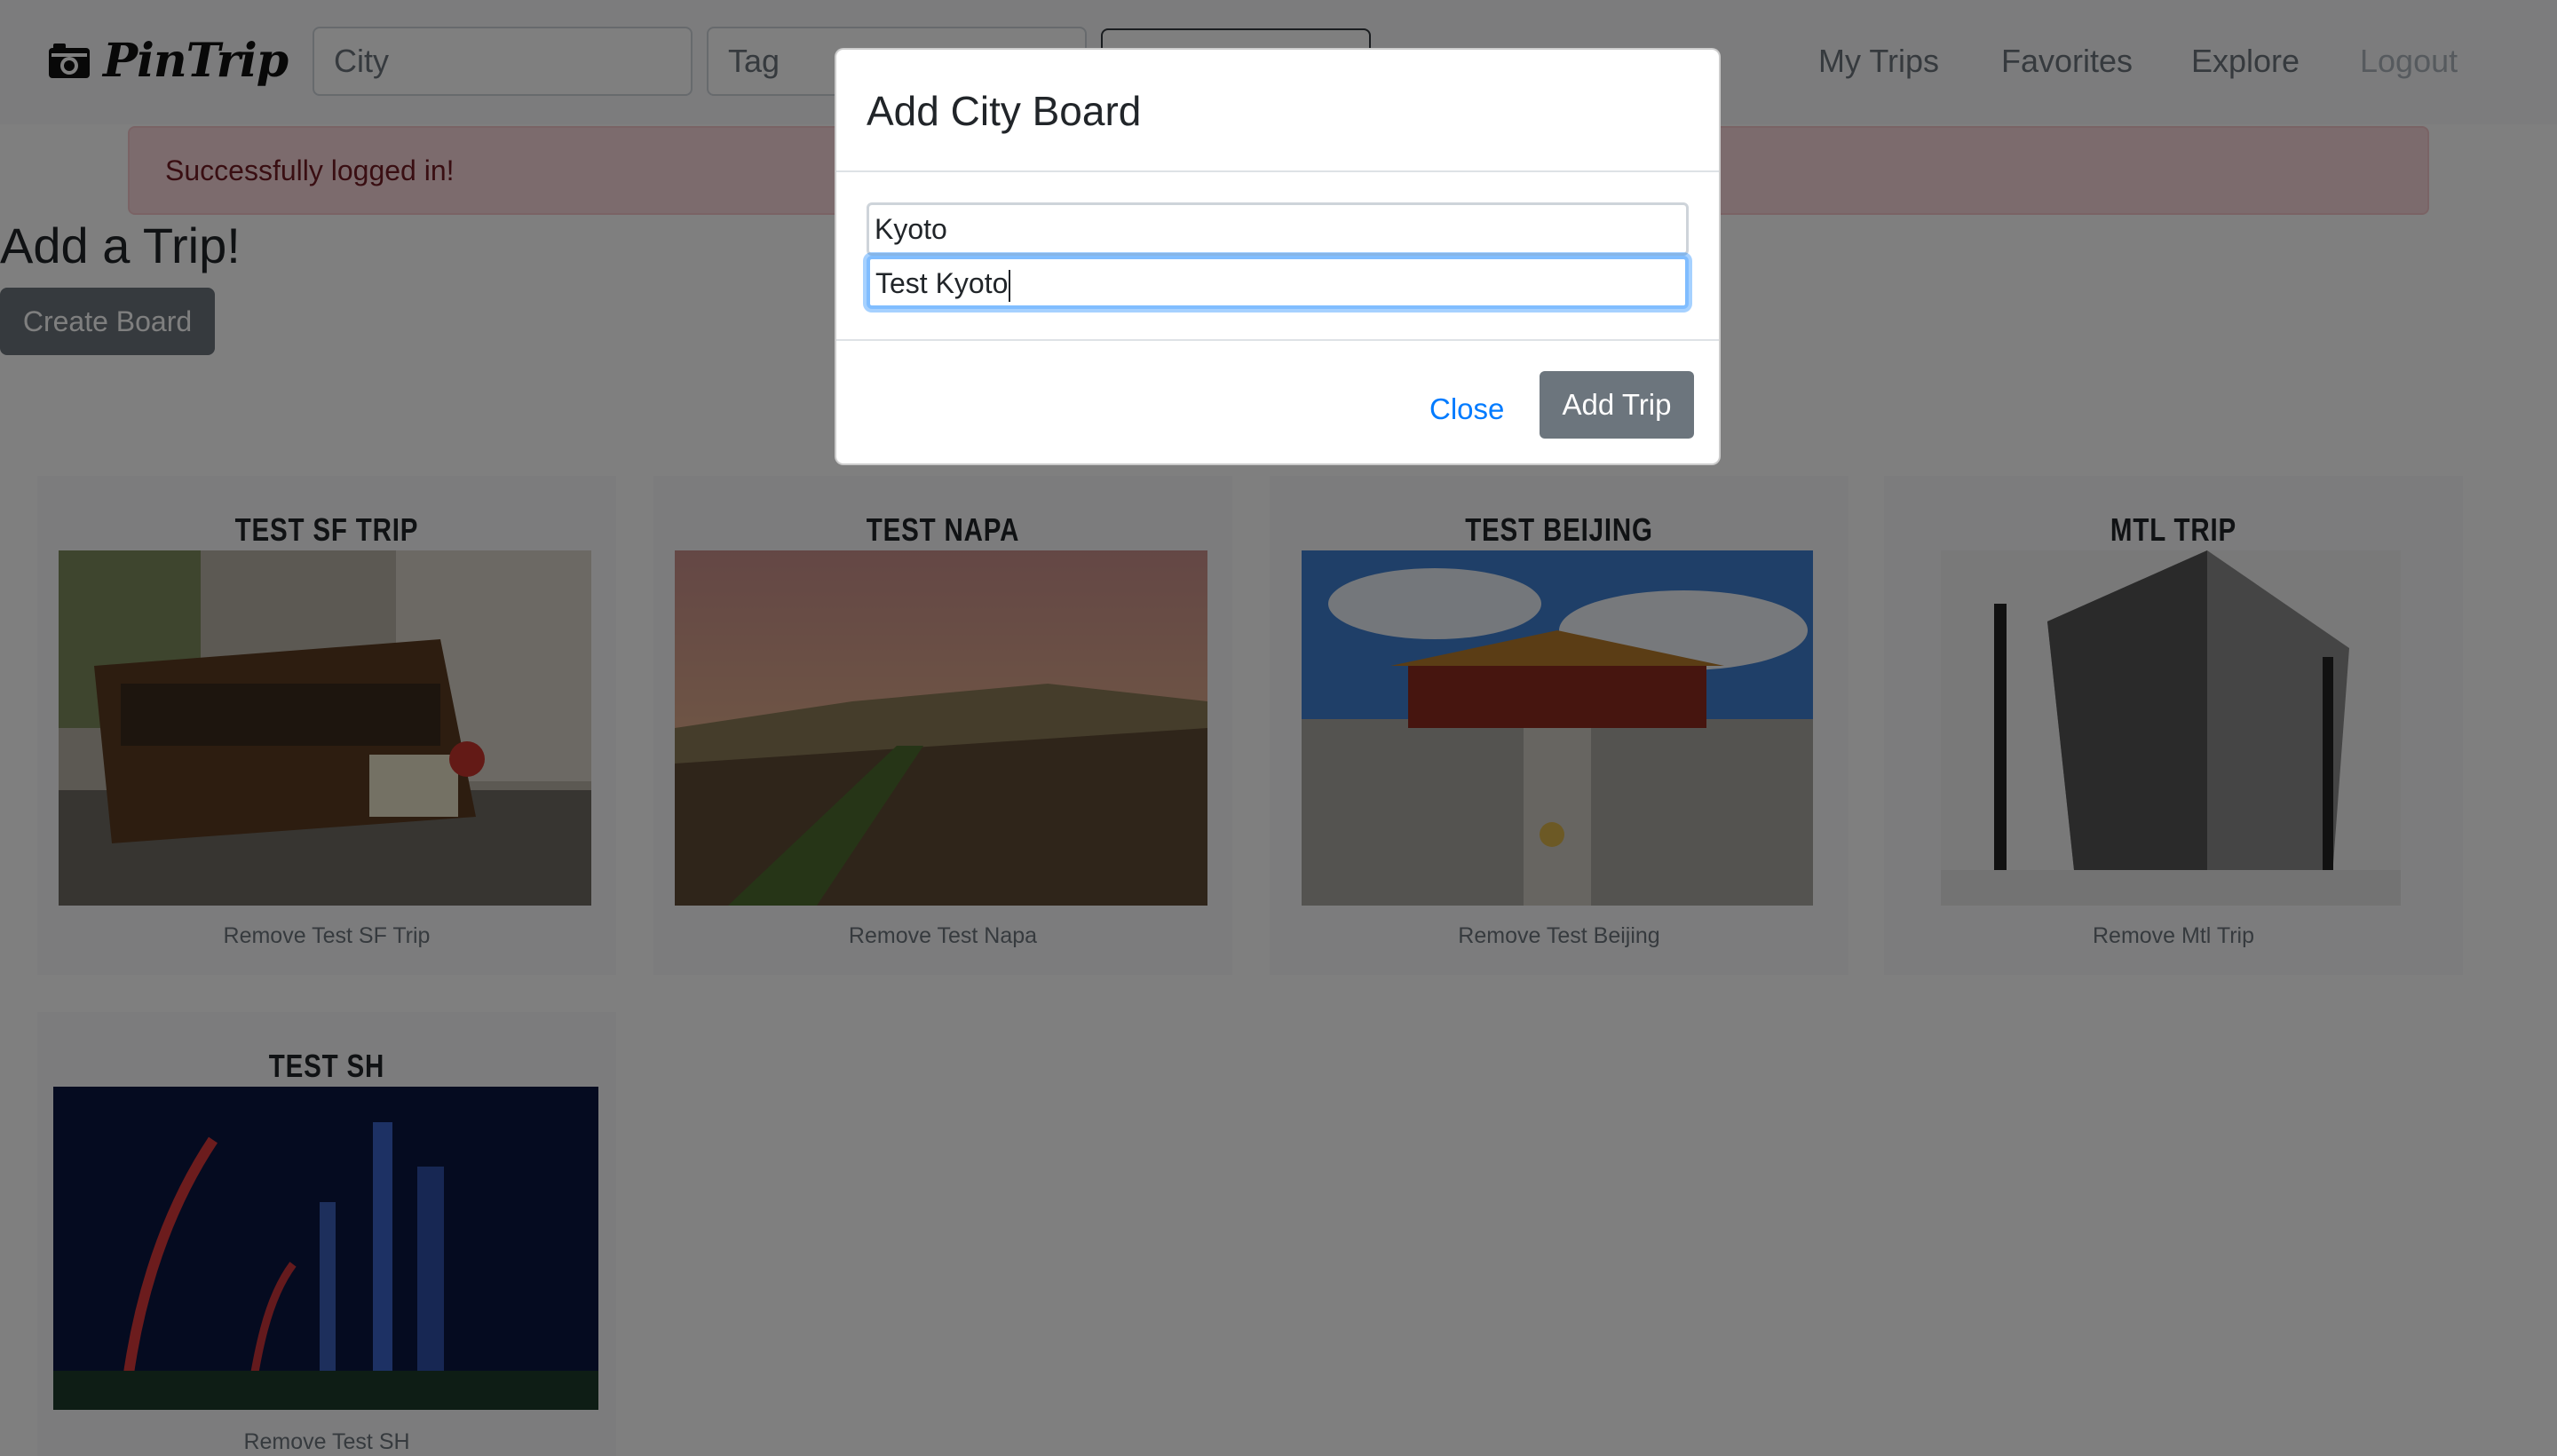 The height and width of the screenshot is (1456, 2557). I want to click on text-caret, so click(1010, 285).